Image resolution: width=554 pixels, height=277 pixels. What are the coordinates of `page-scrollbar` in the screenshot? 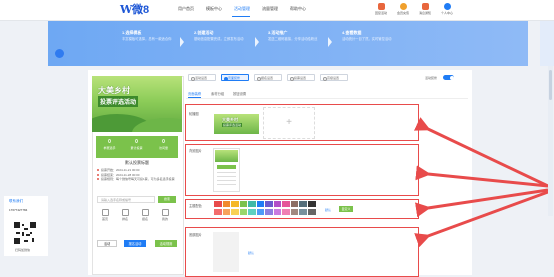 It's located at (550, 141).